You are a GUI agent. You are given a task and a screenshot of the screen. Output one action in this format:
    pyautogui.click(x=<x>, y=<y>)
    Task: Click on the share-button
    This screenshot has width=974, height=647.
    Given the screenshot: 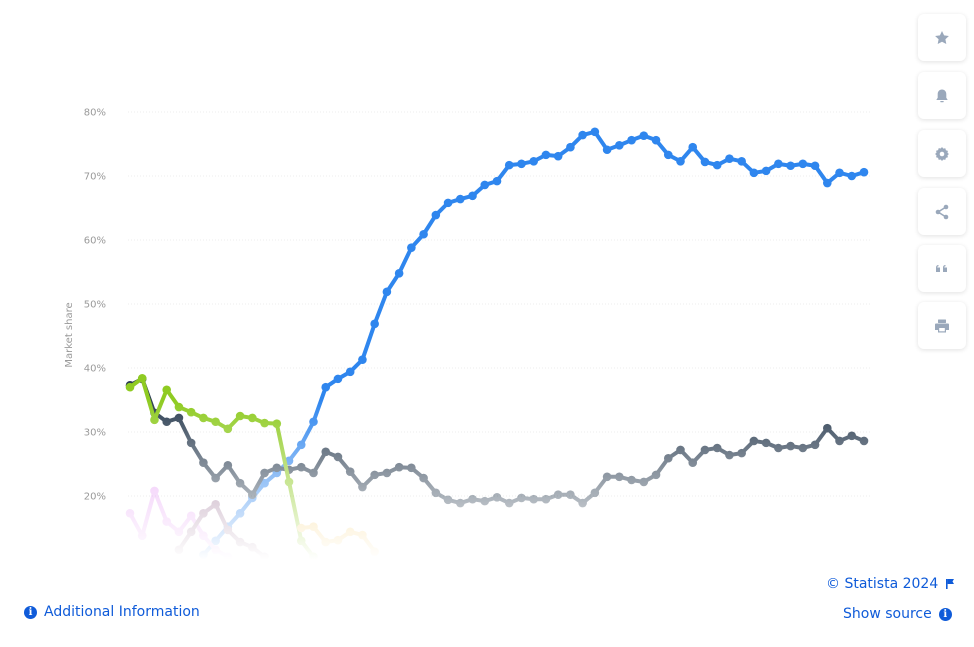 What is the action you would take?
    pyautogui.click(x=942, y=211)
    